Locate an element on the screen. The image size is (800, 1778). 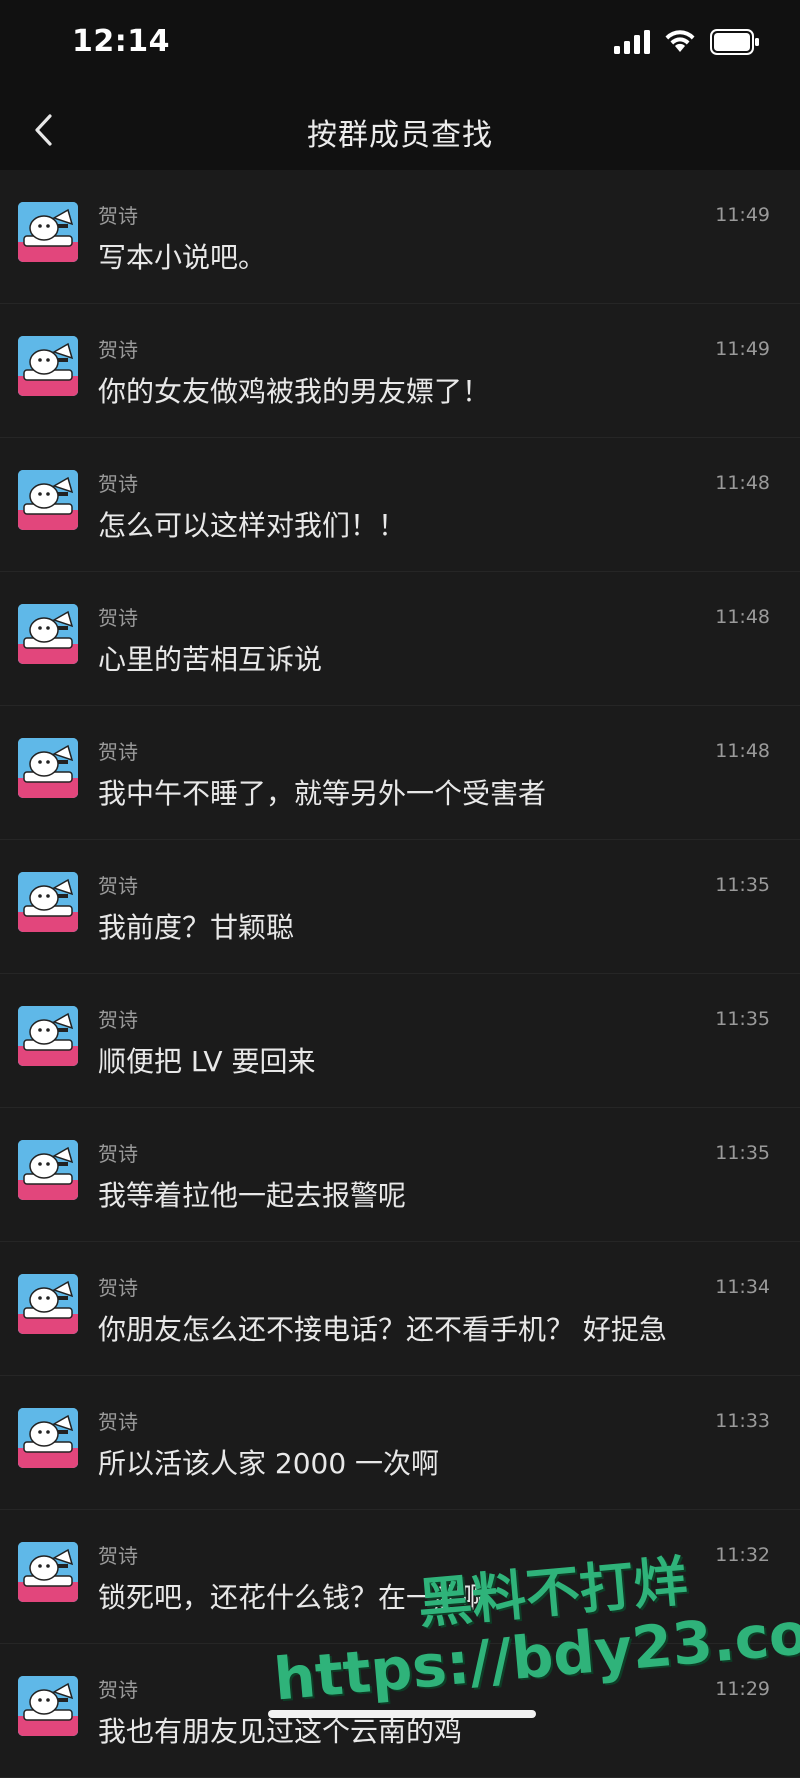
message-text: 我中午不睡了，就等另外一个受害者 is located at coordinates (322, 793).